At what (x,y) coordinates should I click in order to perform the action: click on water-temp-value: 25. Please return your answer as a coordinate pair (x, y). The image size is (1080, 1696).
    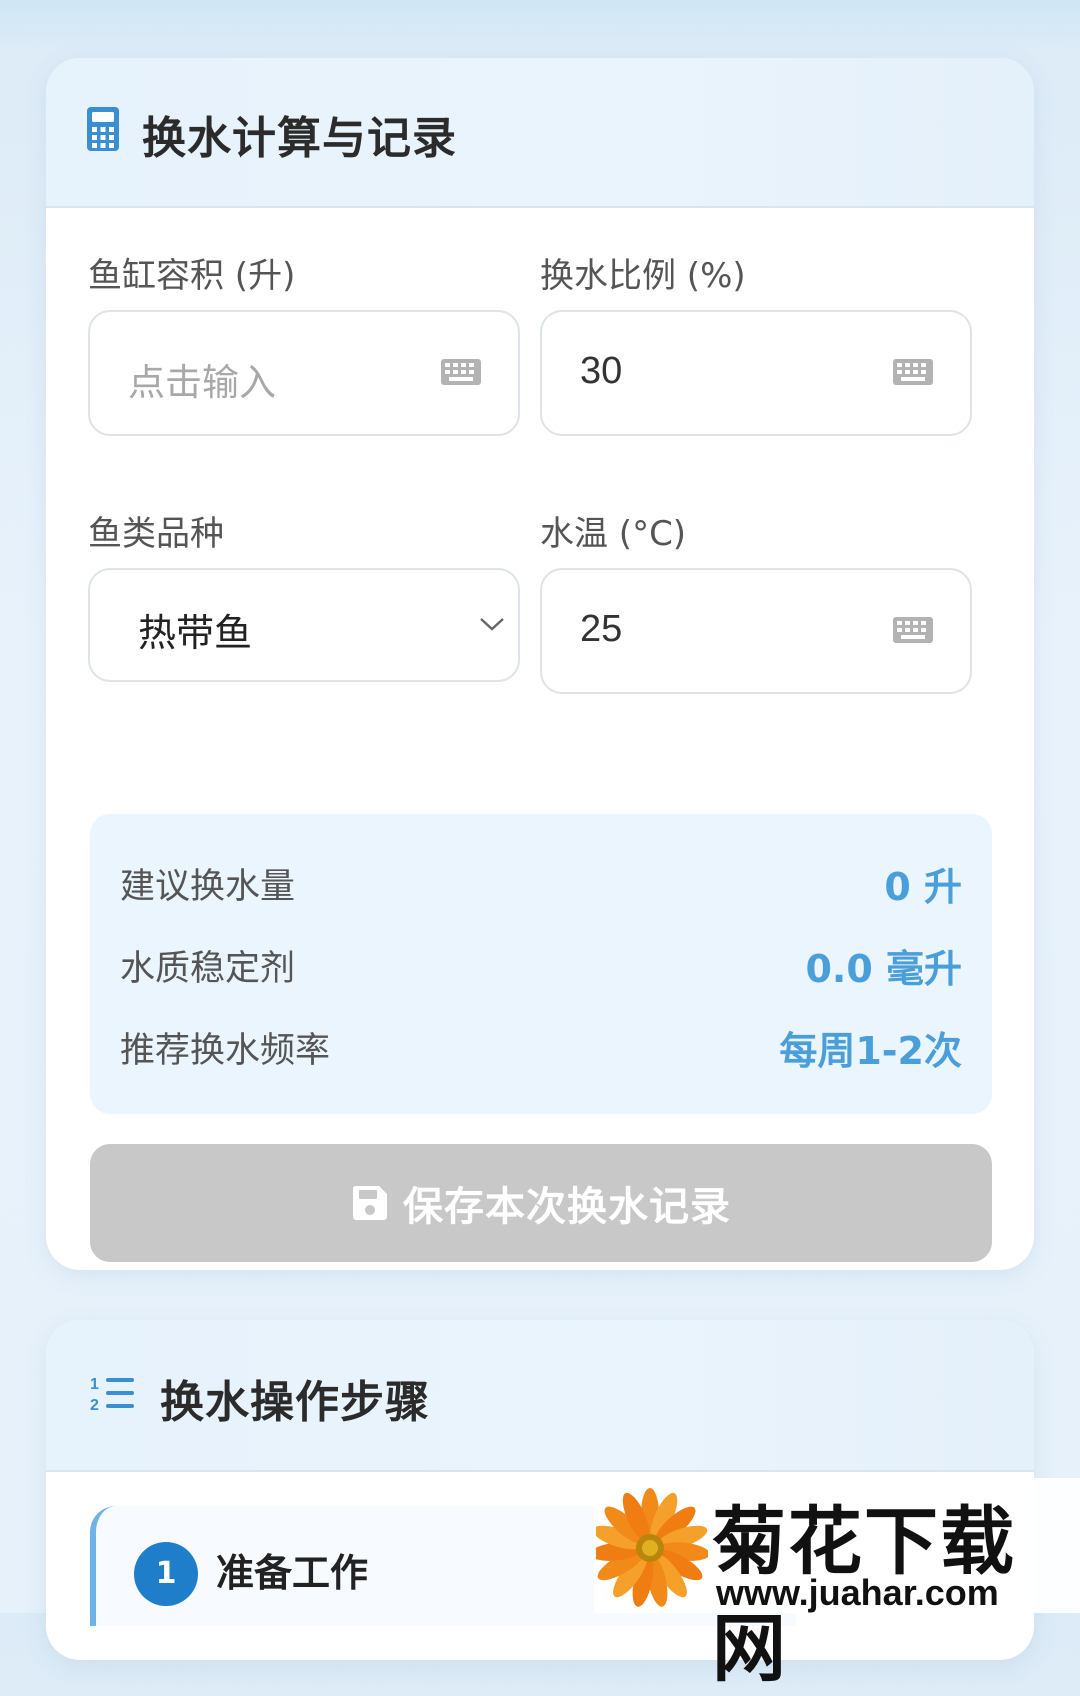
    Looking at the image, I should click on (601, 629).